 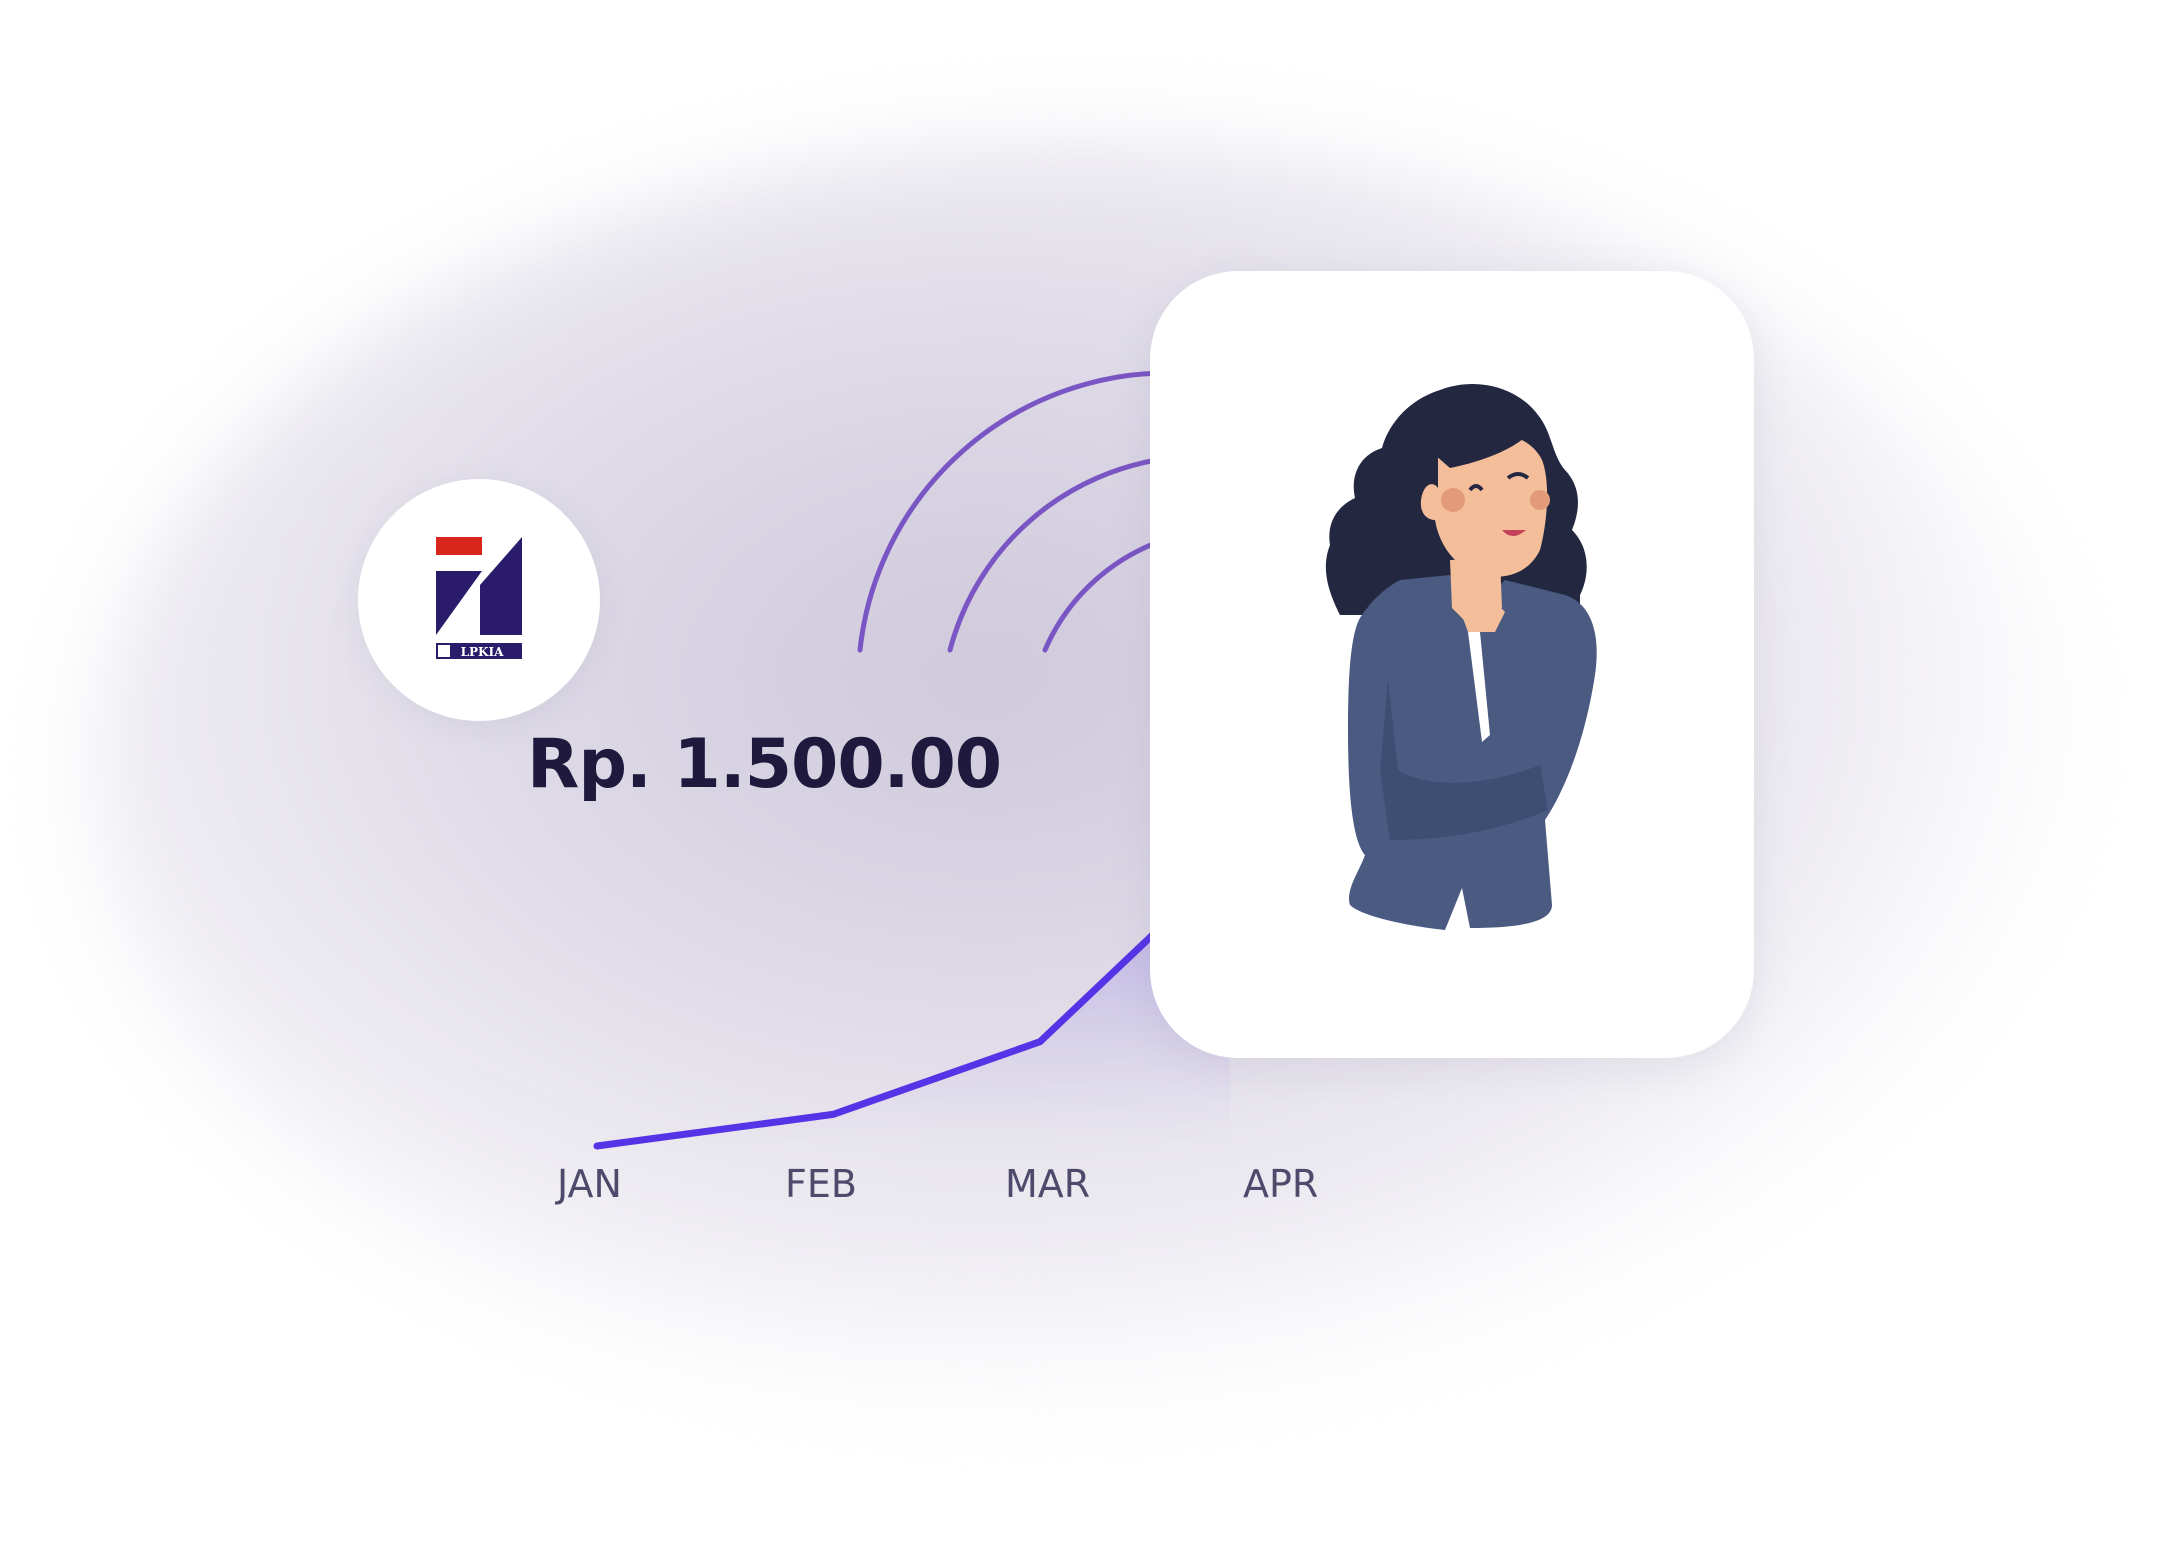 What do you see at coordinates (1048, 1184) in the screenshot?
I see `x-tick-label: MAR` at bounding box center [1048, 1184].